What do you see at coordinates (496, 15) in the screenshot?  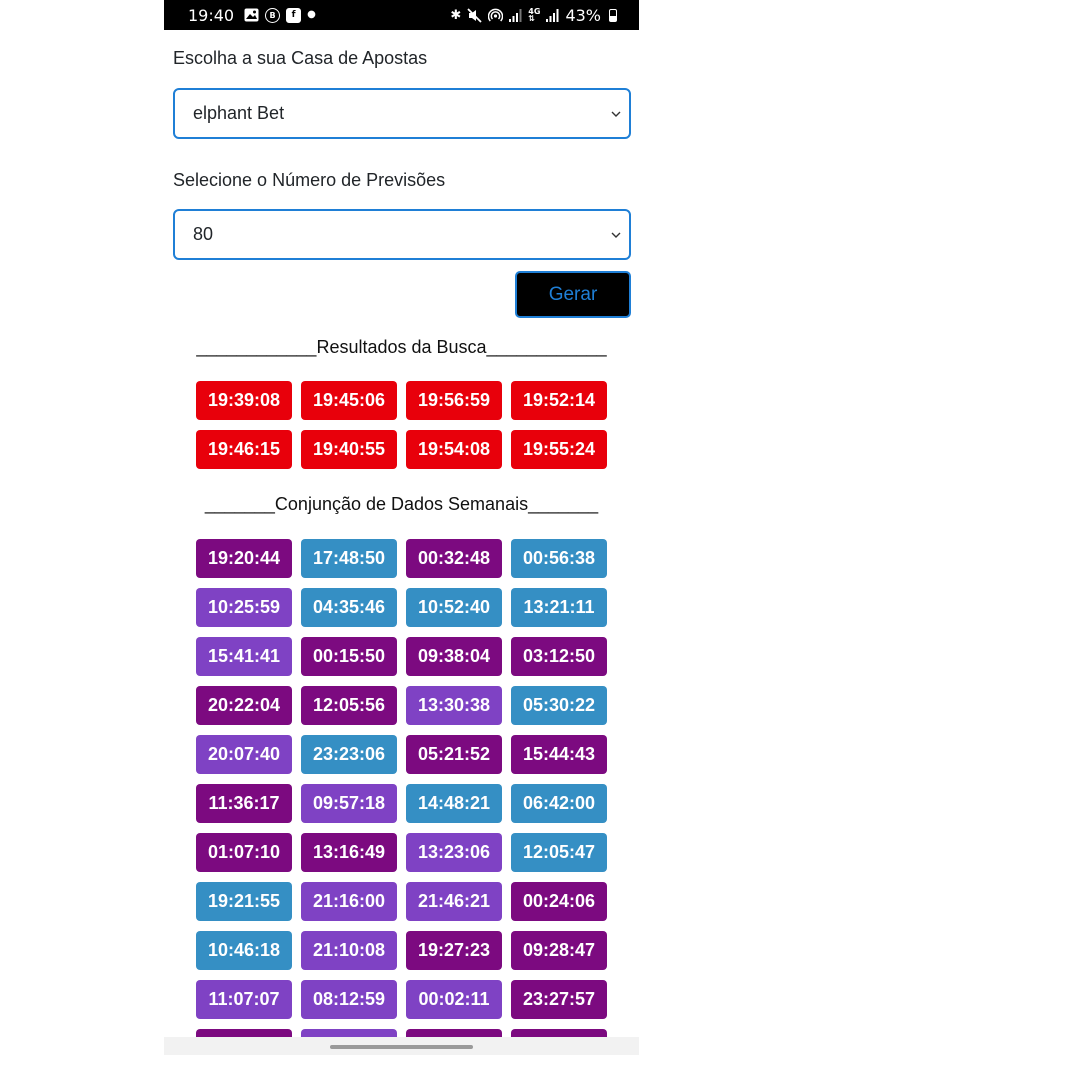 I see `hotspot-icon` at bounding box center [496, 15].